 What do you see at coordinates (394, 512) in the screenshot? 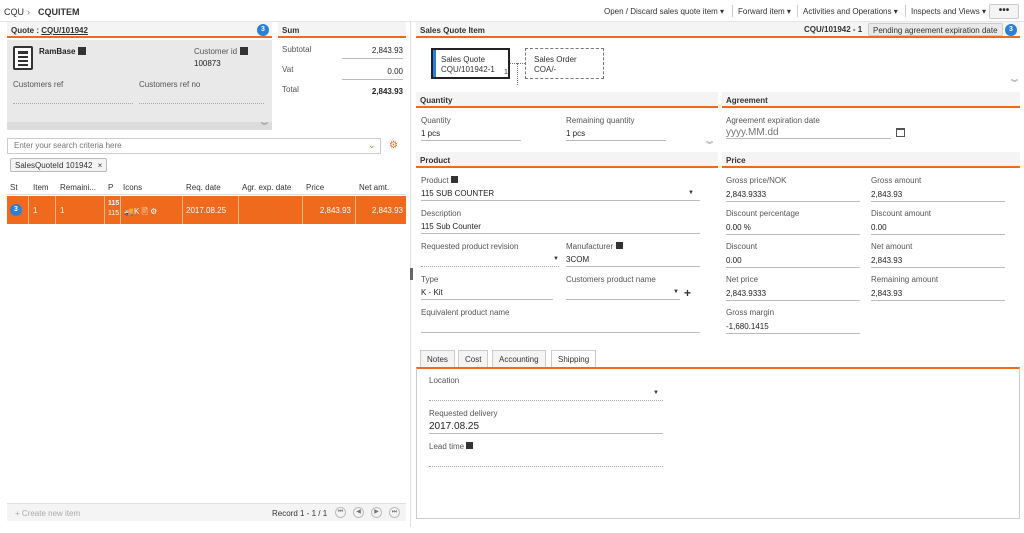
I see `last-page-icon: ⏭` at bounding box center [394, 512].